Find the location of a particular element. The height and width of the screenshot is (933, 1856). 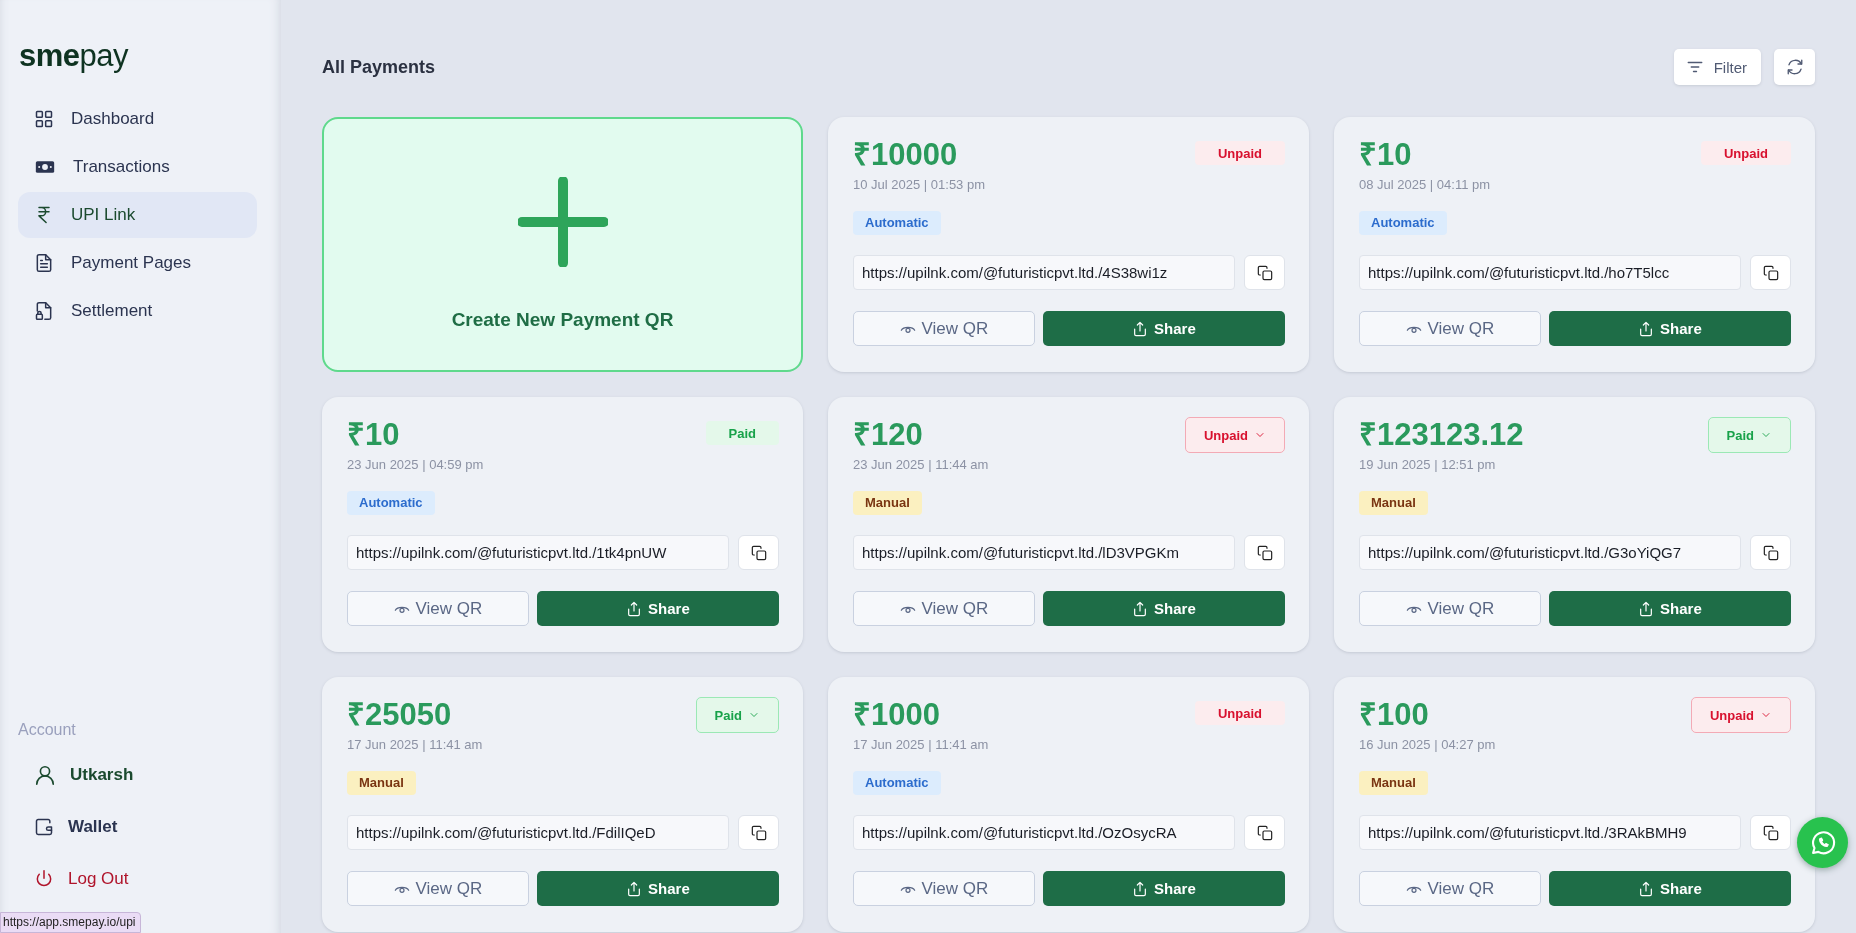

document-icon is located at coordinates (44, 263).